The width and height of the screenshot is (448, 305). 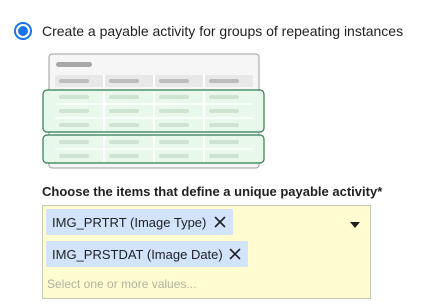 What do you see at coordinates (129, 222) in the screenshot?
I see `chip-label: IMG_PRTRT (Image Type)` at bounding box center [129, 222].